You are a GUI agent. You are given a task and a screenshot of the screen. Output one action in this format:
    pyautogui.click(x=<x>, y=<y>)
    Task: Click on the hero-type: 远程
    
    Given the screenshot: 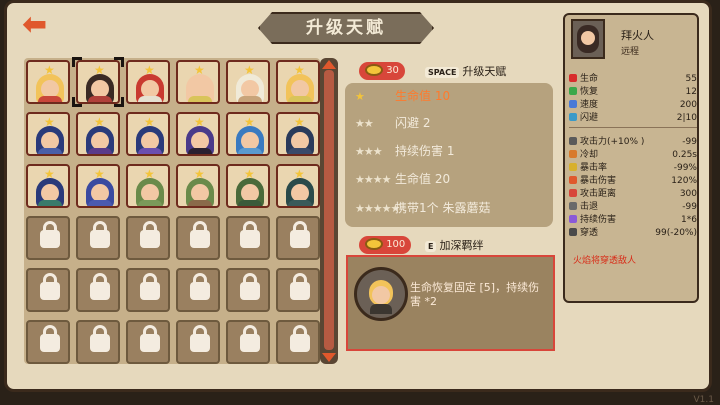 What is the action you would take?
    pyautogui.click(x=630, y=52)
    